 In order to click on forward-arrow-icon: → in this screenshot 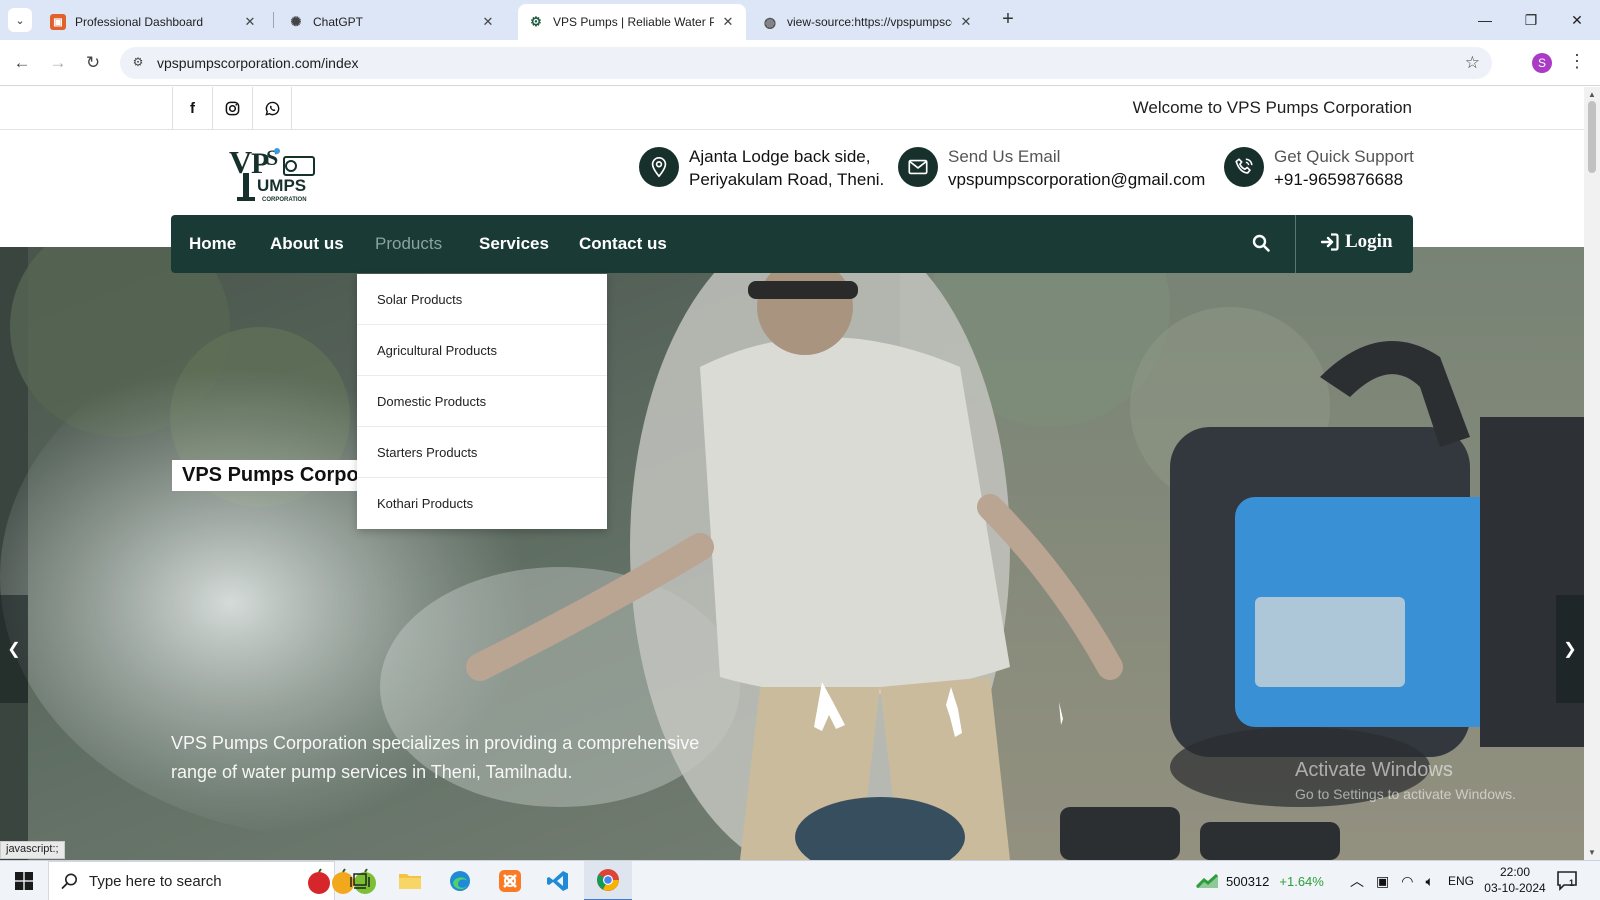, I will do `click(58, 62)`.